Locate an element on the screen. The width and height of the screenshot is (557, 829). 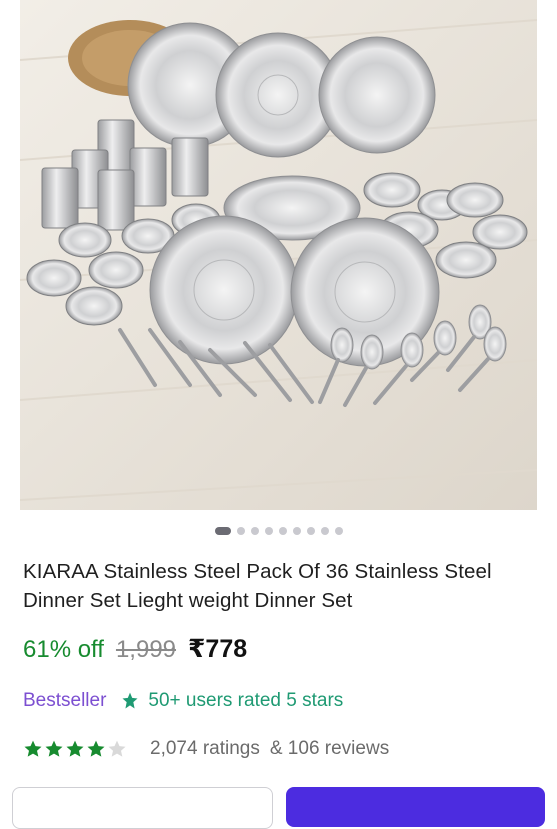
badge-row: Bestseller 50+ users rated 5 stars is located at coordinates (183, 701).